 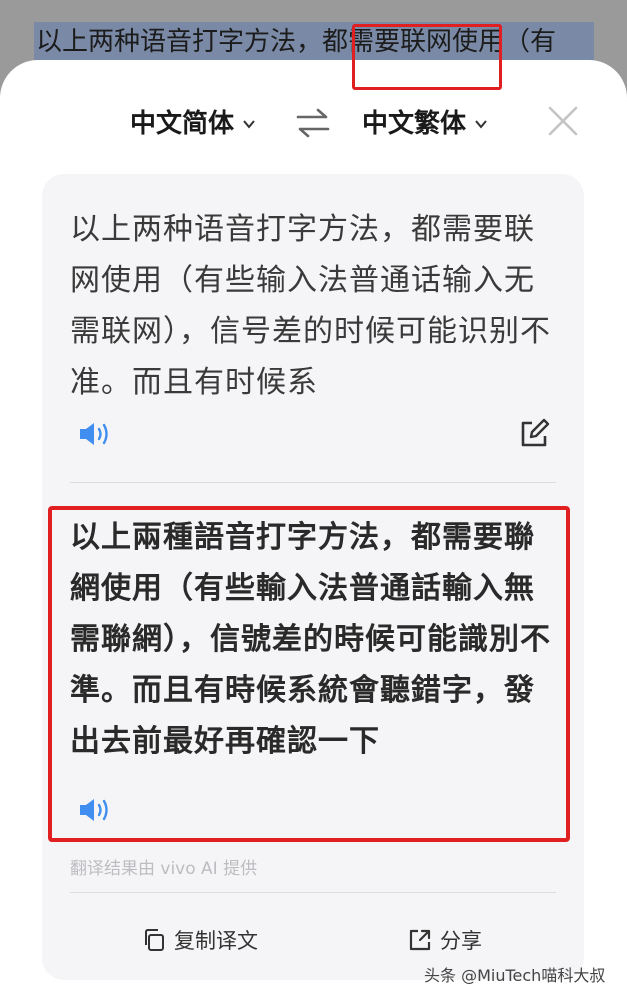 I want to click on edit-icon, so click(x=534, y=434).